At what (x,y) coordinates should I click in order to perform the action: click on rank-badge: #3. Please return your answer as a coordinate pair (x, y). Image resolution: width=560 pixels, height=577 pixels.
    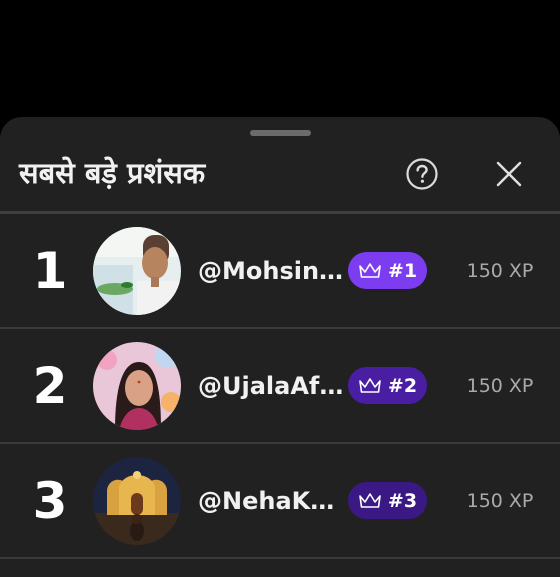
    Looking at the image, I should click on (387, 500).